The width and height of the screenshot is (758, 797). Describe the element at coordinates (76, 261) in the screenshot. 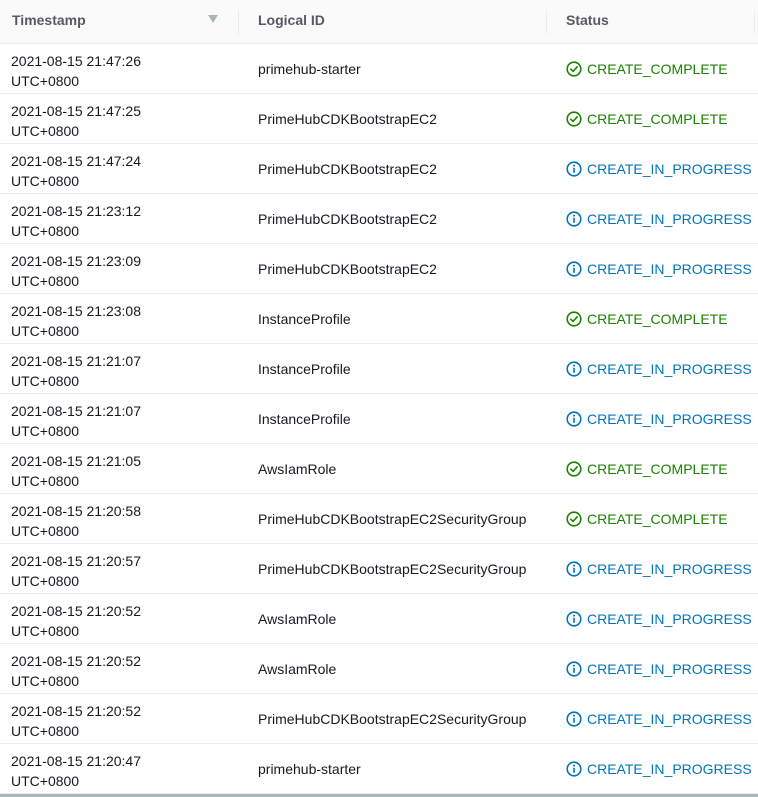

I see `timestamp-date: 2021-08-15 21:23:09` at that location.